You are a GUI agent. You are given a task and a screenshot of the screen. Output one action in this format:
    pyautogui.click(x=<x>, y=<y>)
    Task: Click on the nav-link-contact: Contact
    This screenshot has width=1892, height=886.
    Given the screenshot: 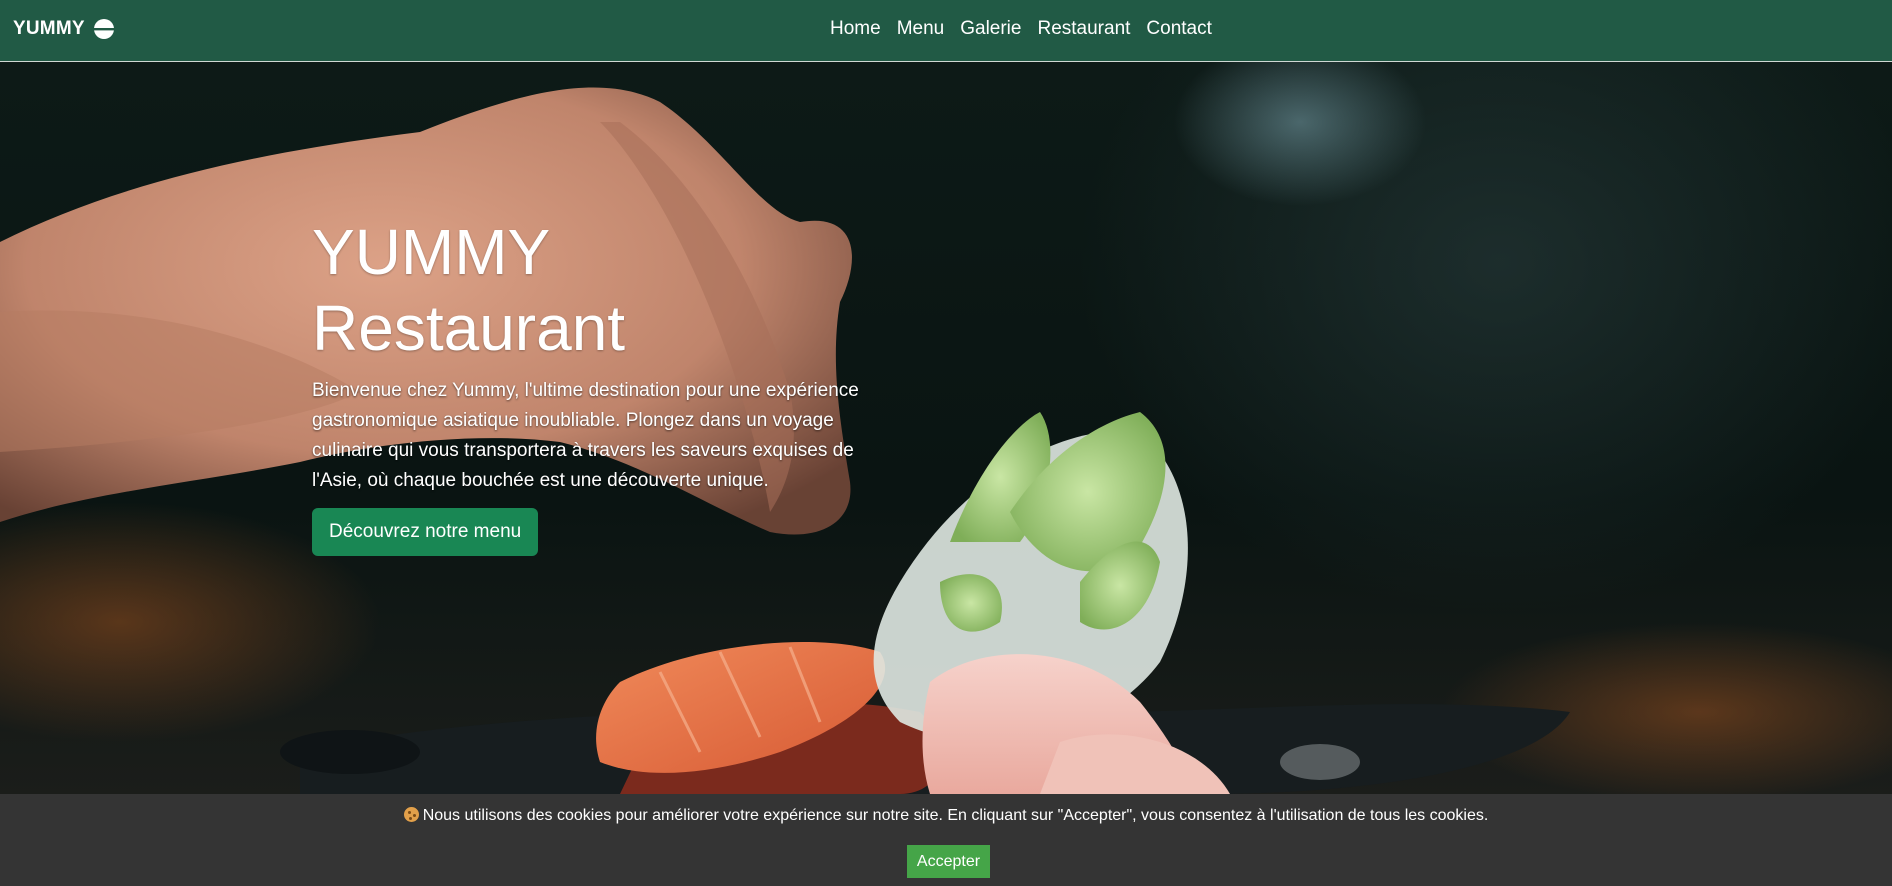 What is the action you would take?
    pyautogui.click(x=1178, y=29)
    